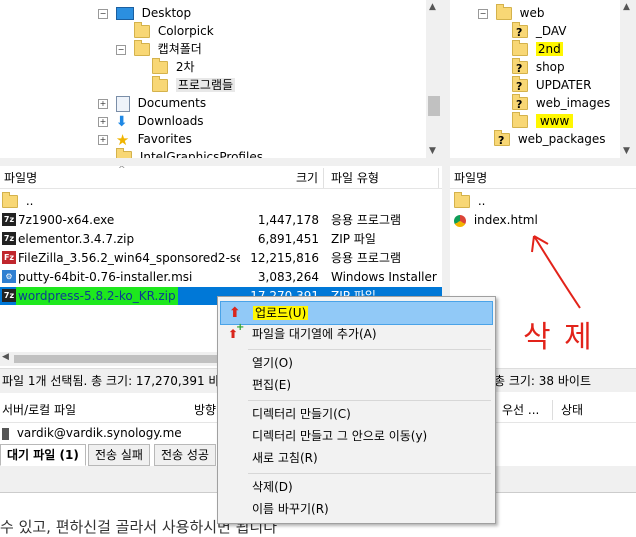 Image resolution: width=636 pixels, height=537 pixels. I want to click on column-header-status: 상태, so click(572, 410).